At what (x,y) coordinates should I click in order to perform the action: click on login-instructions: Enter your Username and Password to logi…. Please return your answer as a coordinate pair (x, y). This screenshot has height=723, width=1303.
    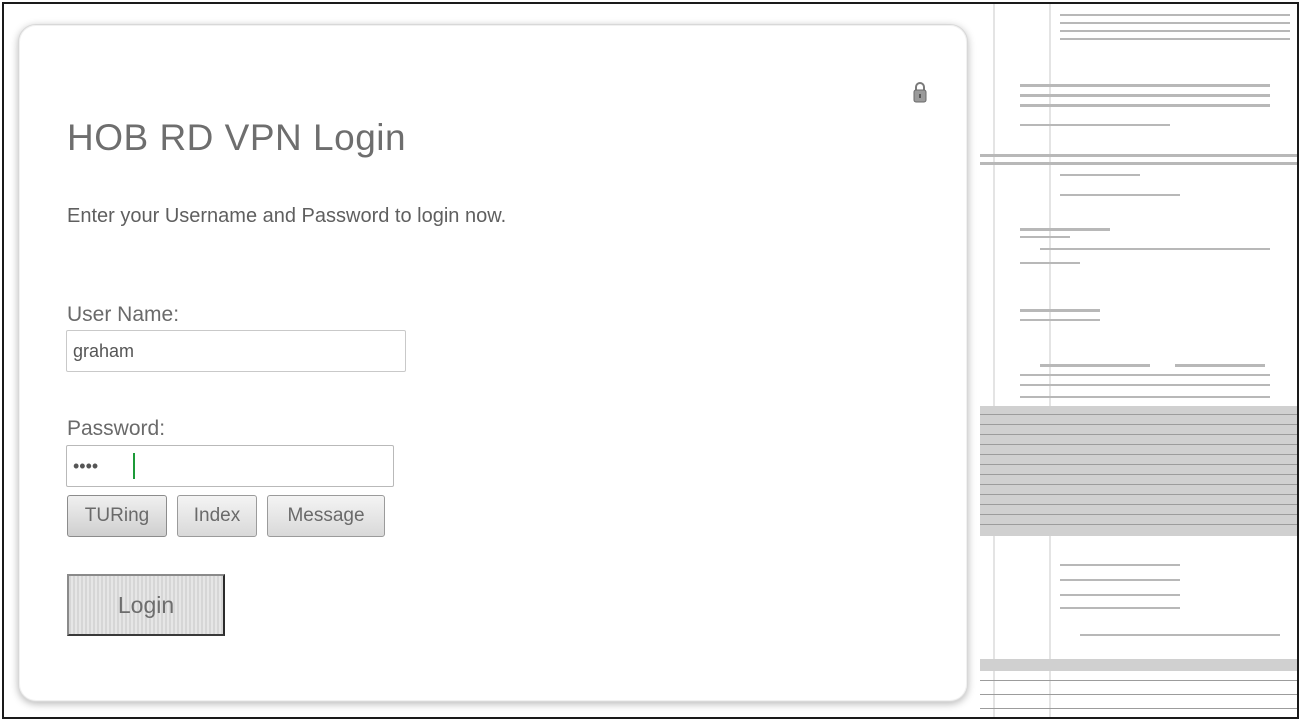
    Looking at the image, I should click on (287, 216).